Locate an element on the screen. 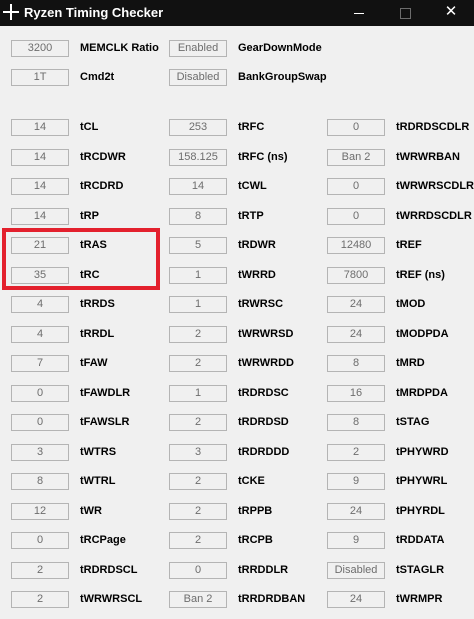  timing-label: tCWL is located at coordinates (252, 186).